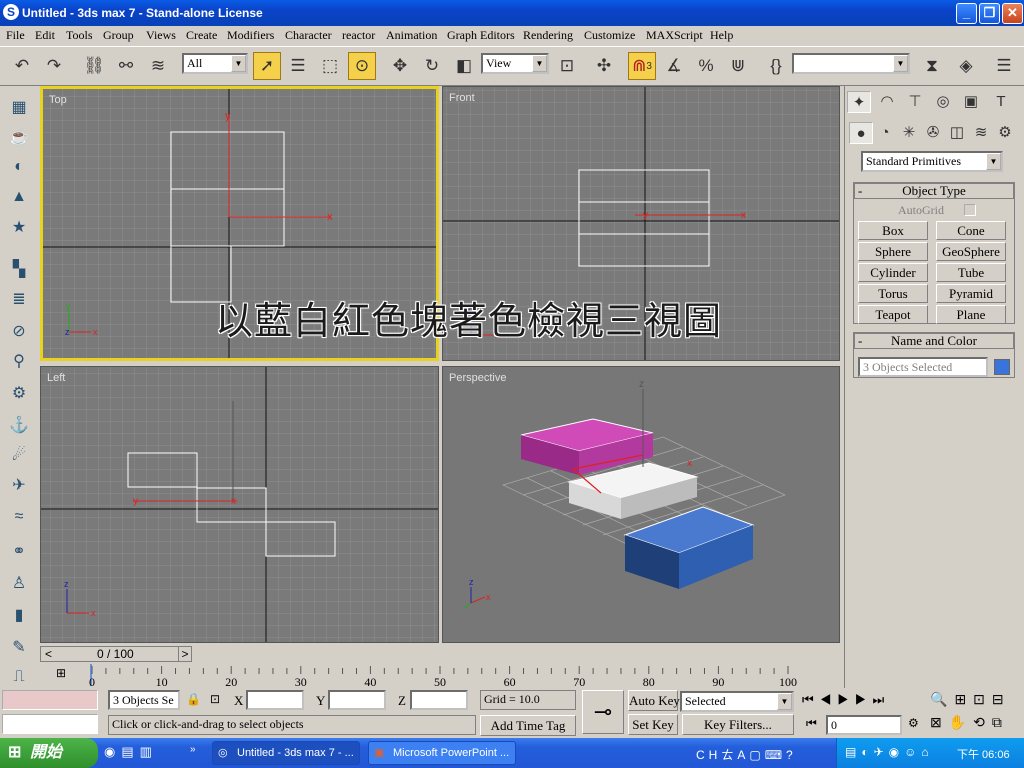 Image resolution: width=1024 pixels, height=768 pixels. What do you see at coordinates (161, 35) in the screenshot?
I see `menu-views: Views` at bounding box center [161, 35].